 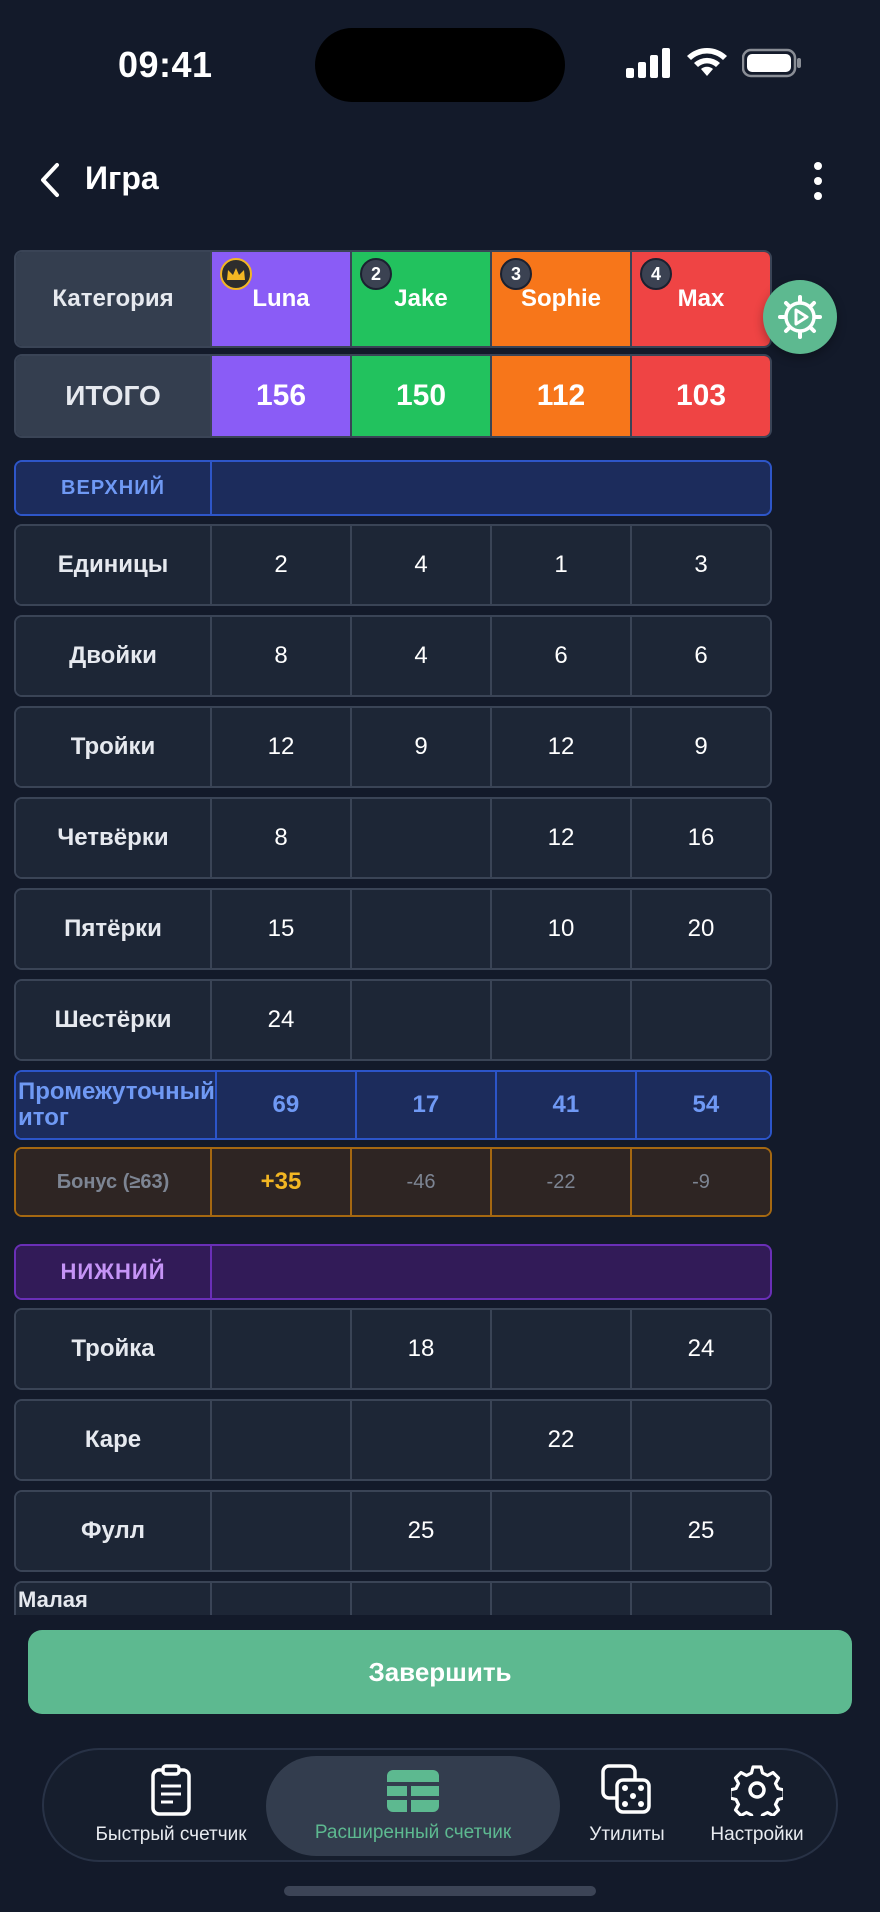 What do you see at coordinates (113, 929) in the screenshot?
I see `row-label: Пятёрки` at bounding box center [113, 929].